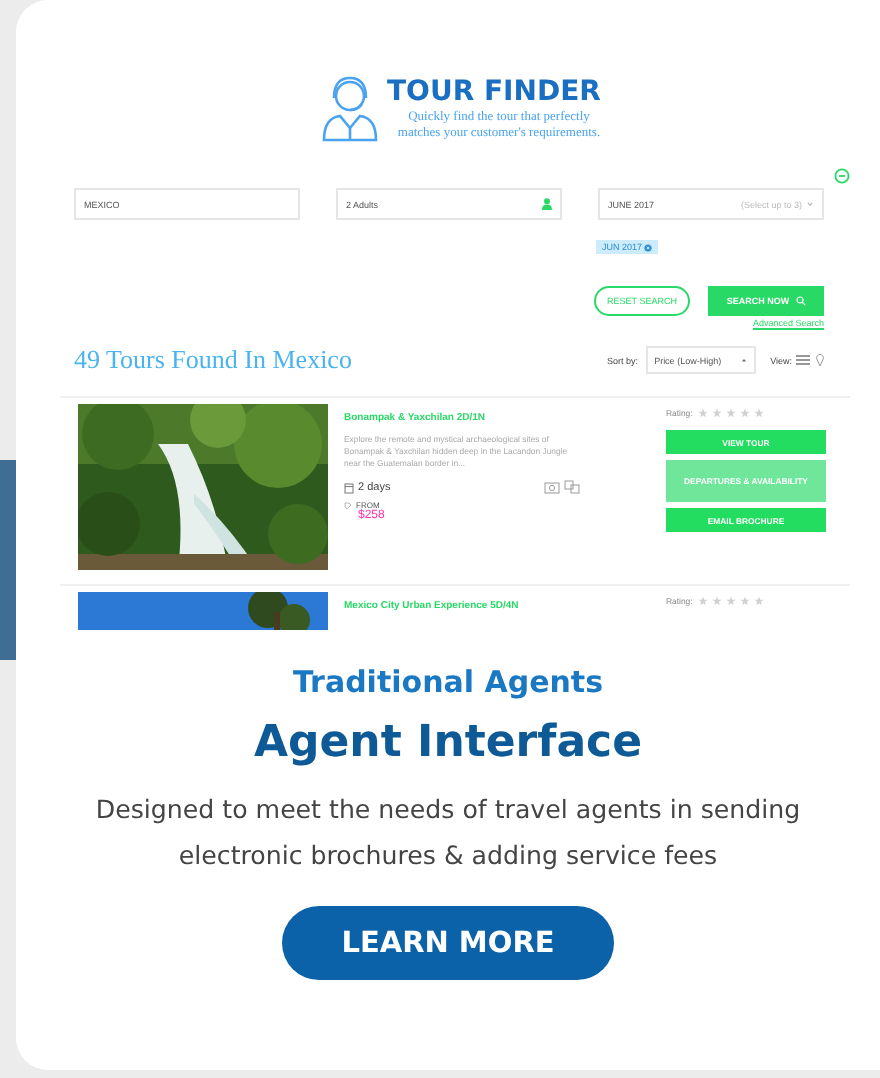 The width and height of the screenshot is (880, 1078). Describe the element at coordinates (495, 92) in the screenshot. I see `logo-title: TOUR FINDER` at that location.